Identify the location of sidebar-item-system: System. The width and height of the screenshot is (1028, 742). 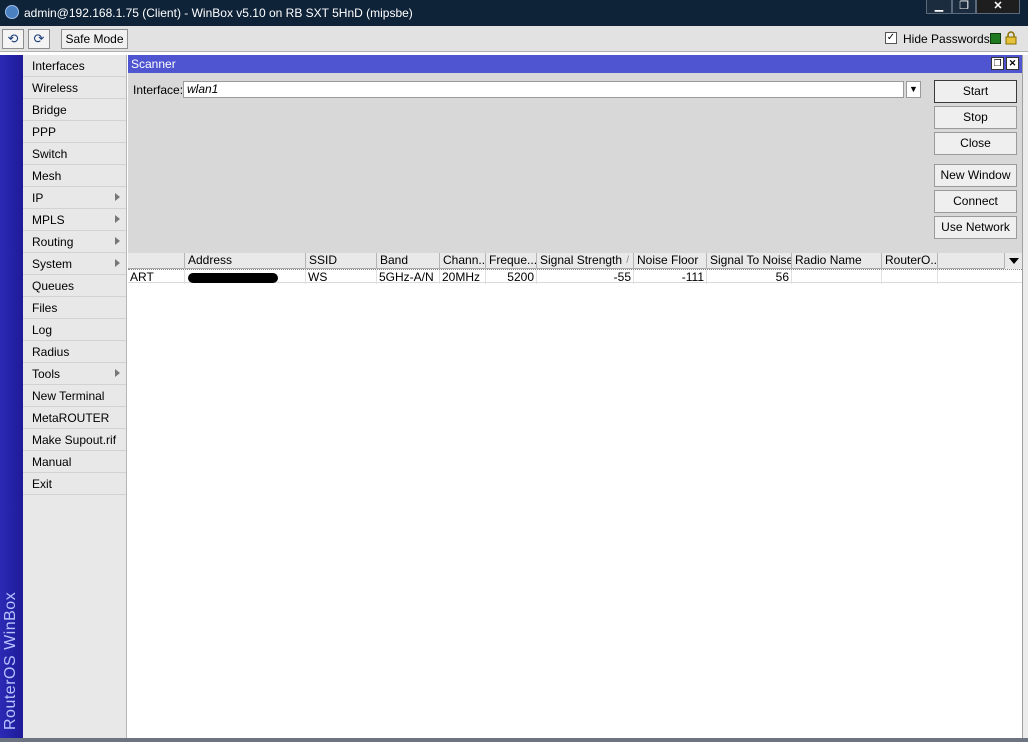
(74, 264).